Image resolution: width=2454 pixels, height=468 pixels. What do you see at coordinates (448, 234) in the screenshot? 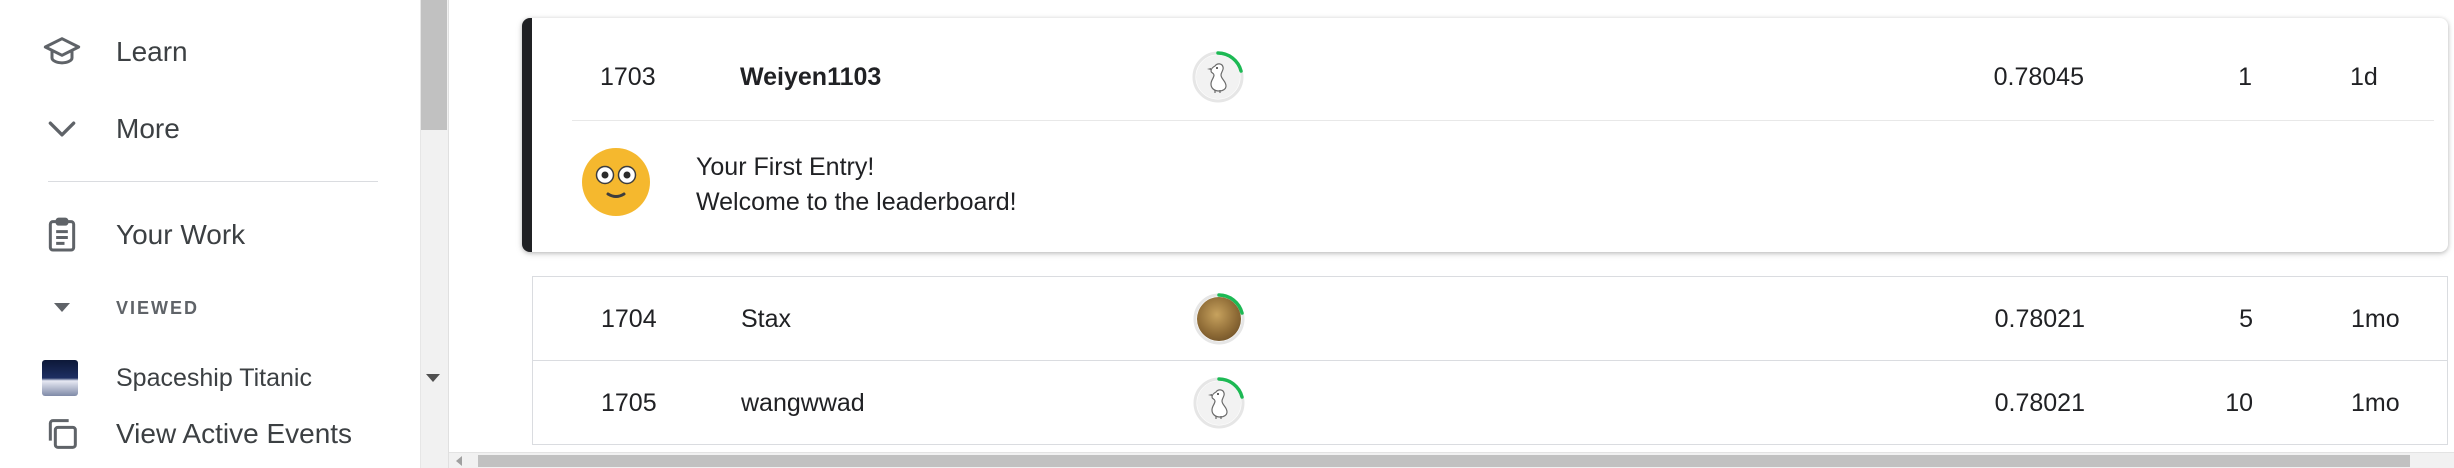
I see `sidebar-border` at bounding box center [448, 234].